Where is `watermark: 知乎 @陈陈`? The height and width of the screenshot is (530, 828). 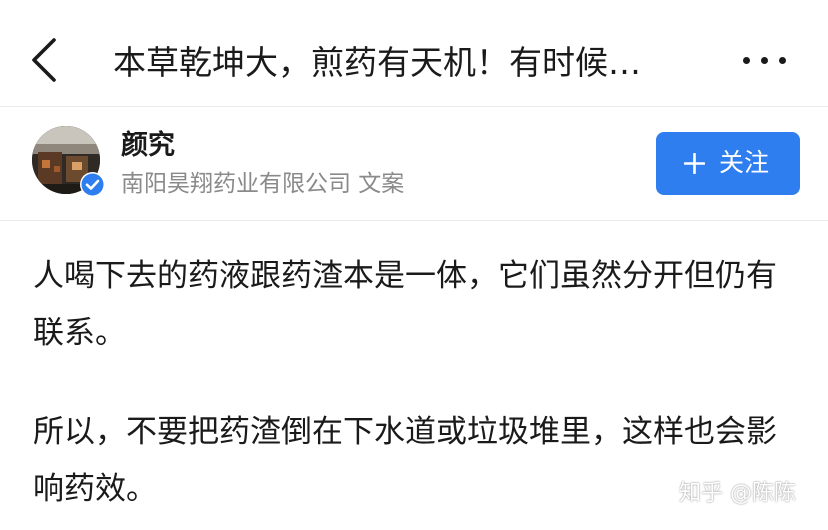
watermark: 知乎 @陈陈 is located at coordinates (737, 493).